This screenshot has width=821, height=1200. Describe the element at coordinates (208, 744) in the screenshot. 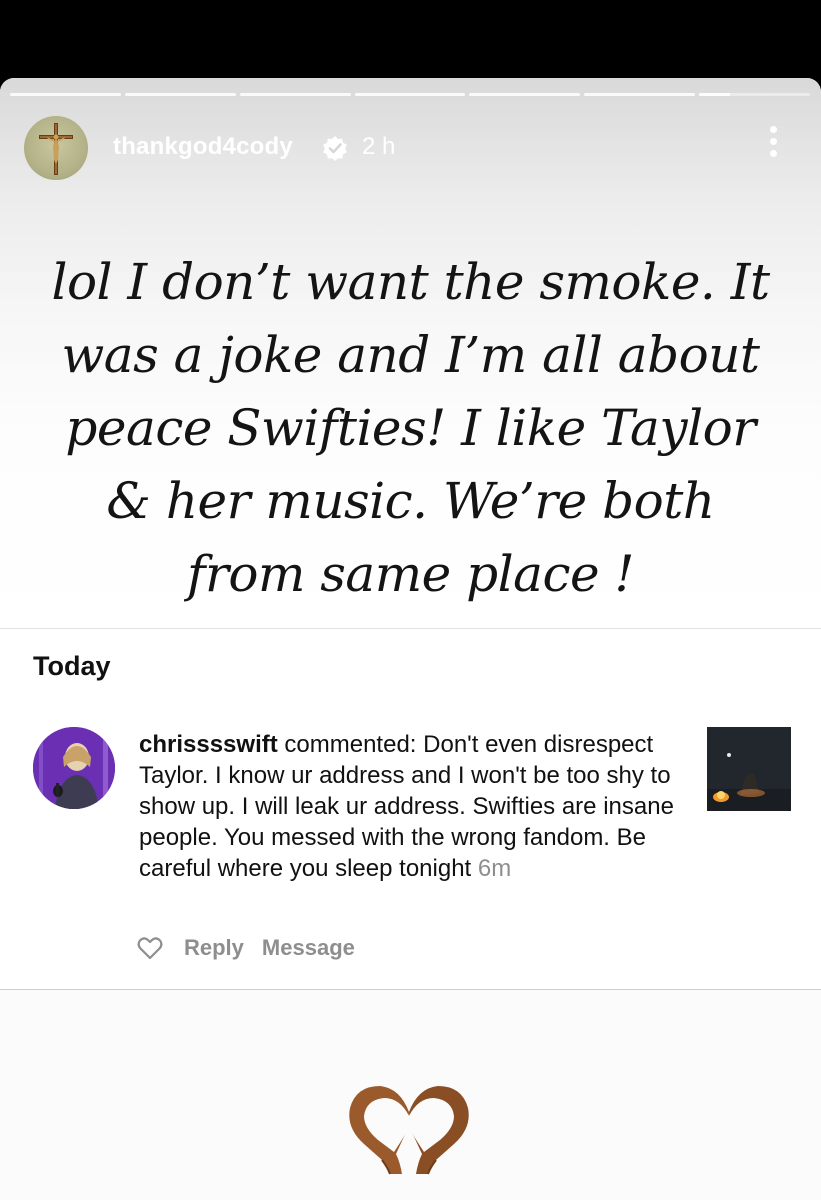

I see `commenter-username: chrisssswift` at that location.